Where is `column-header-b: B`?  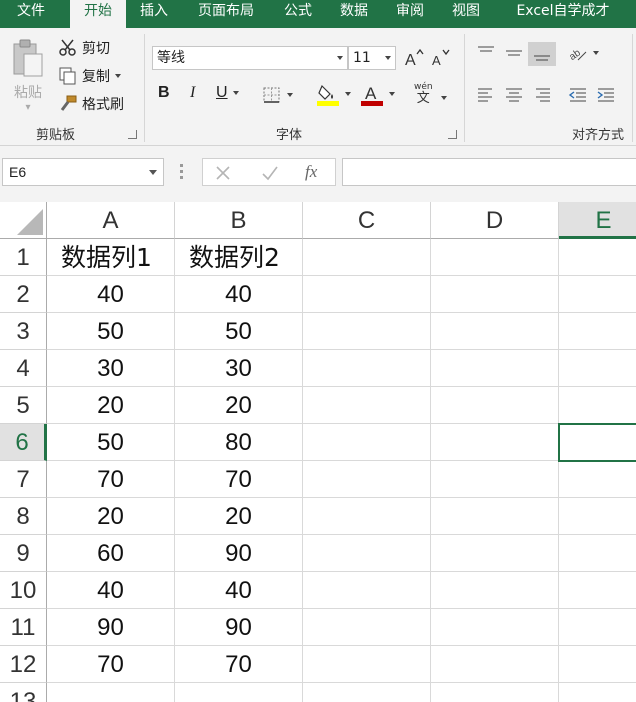
column-header-b: B is located at coordinates (239, 220).